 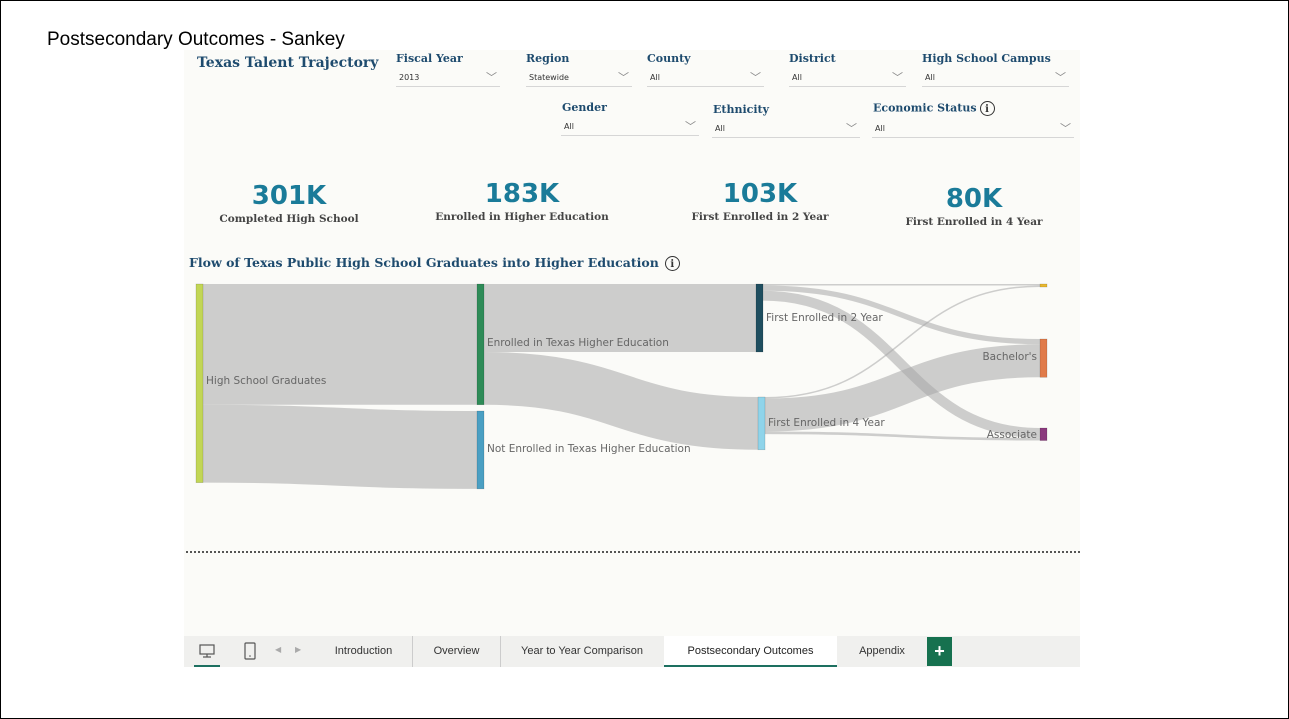 What do you see at coordinates (824, 318) in the screenshot?
I see `sankey-node-label: First Enrolled in 2 Year` at bounding box center [824, 318].